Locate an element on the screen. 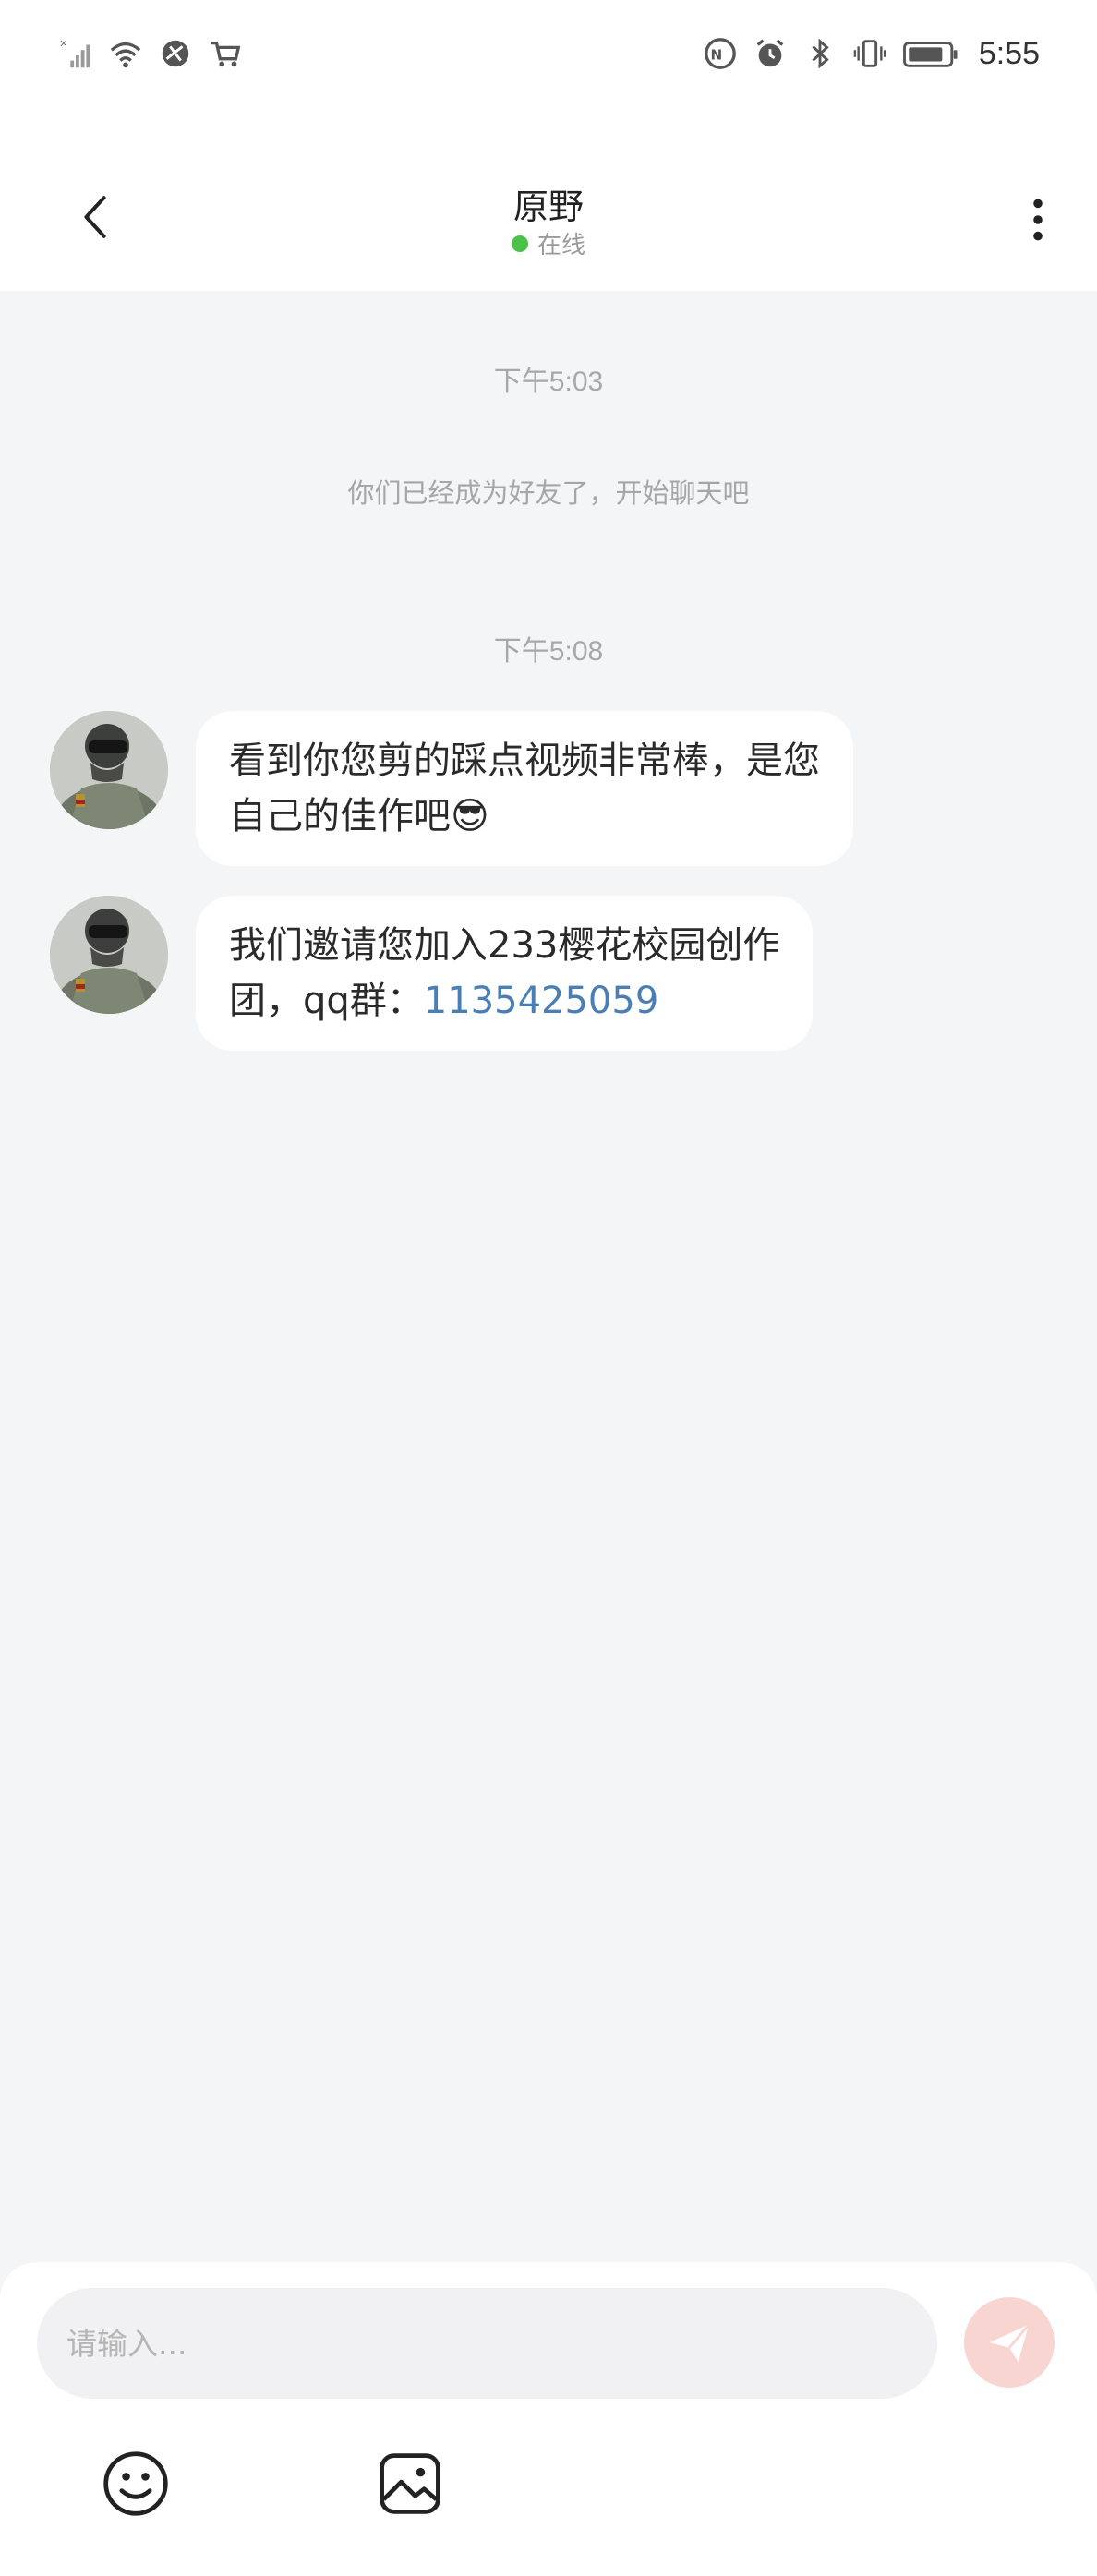 This screenshot has height=2576, width=1097. sunglasses-emoji: 😎 is located at coordinates (470, 816).